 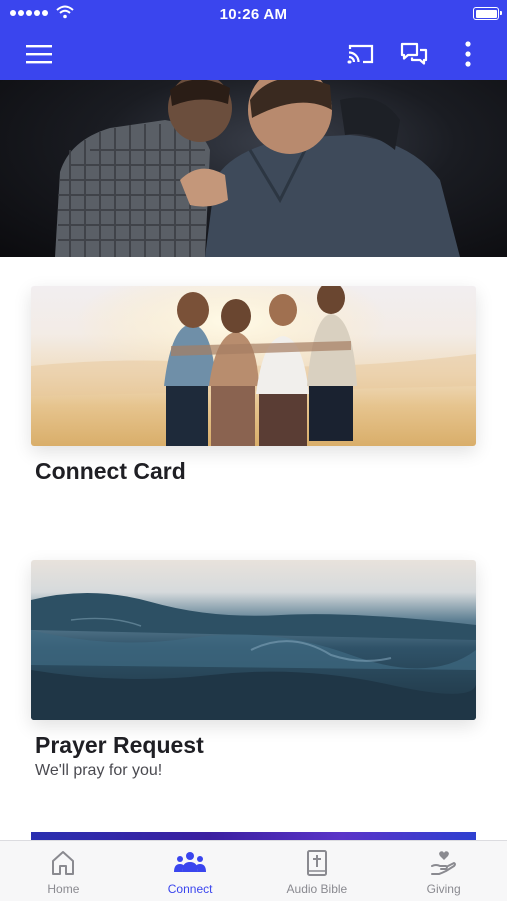 I want to click on nav-item-connect: Connect, so click(x=190, y=871).